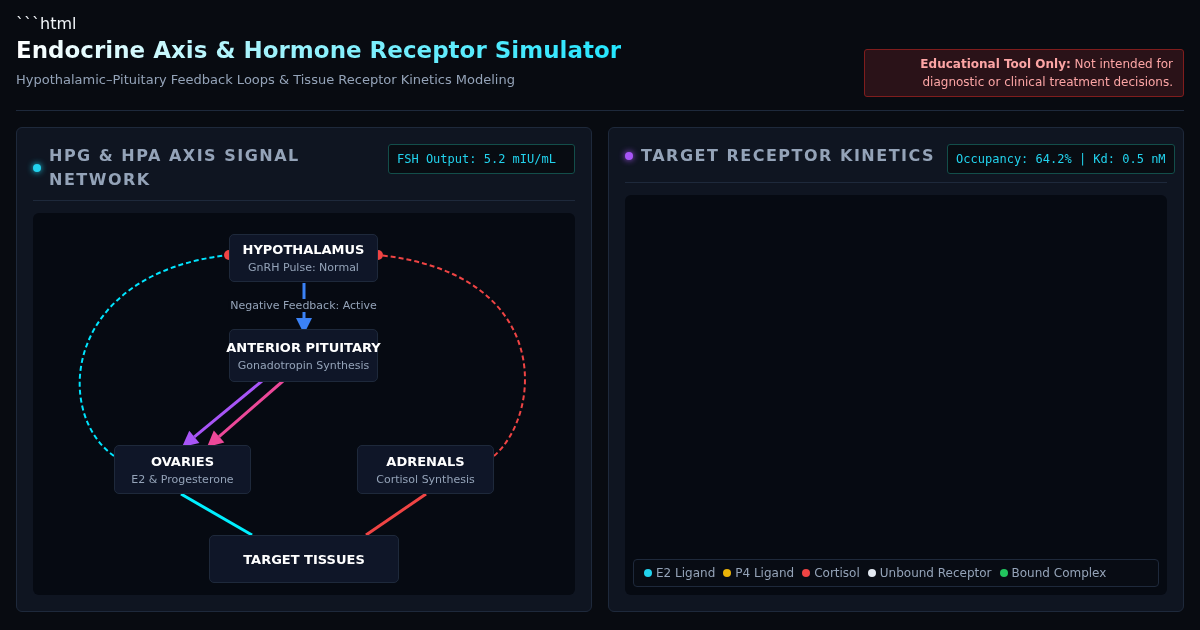  I want to click on node-title: ADRENALS, so click(425, 461).